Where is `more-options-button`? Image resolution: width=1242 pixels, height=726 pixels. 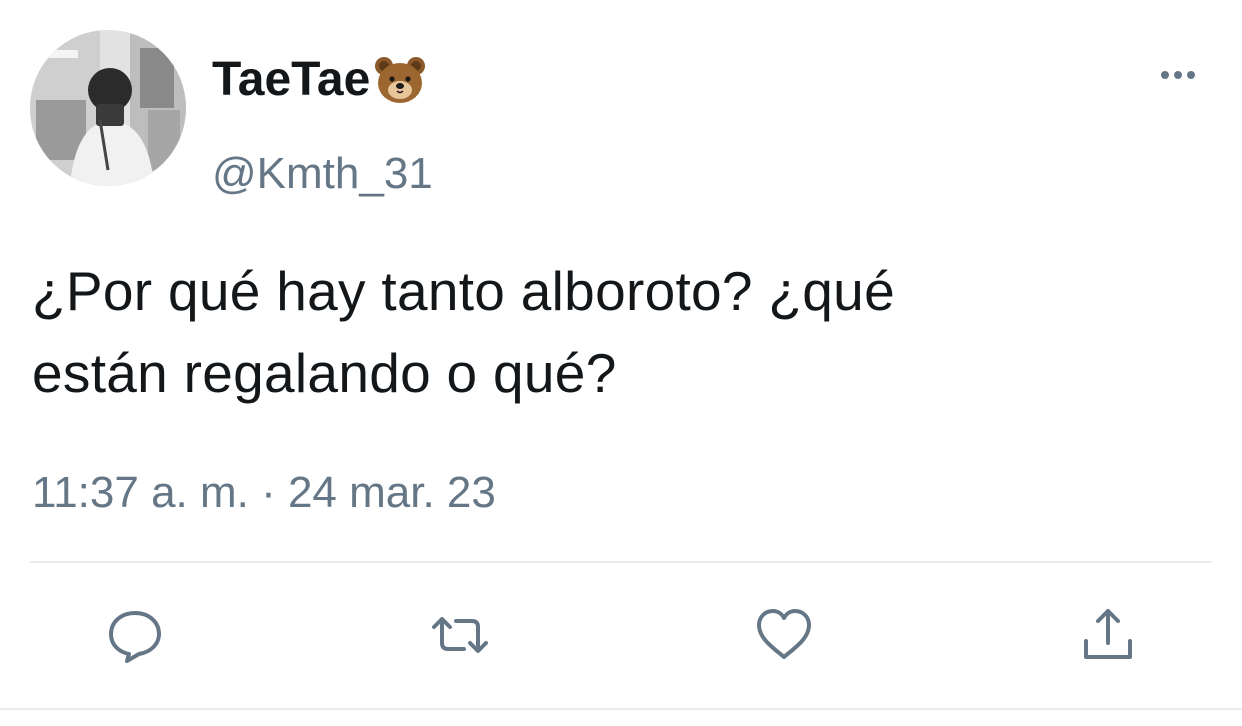 more-options-button is located at coordinates (1179, 75).